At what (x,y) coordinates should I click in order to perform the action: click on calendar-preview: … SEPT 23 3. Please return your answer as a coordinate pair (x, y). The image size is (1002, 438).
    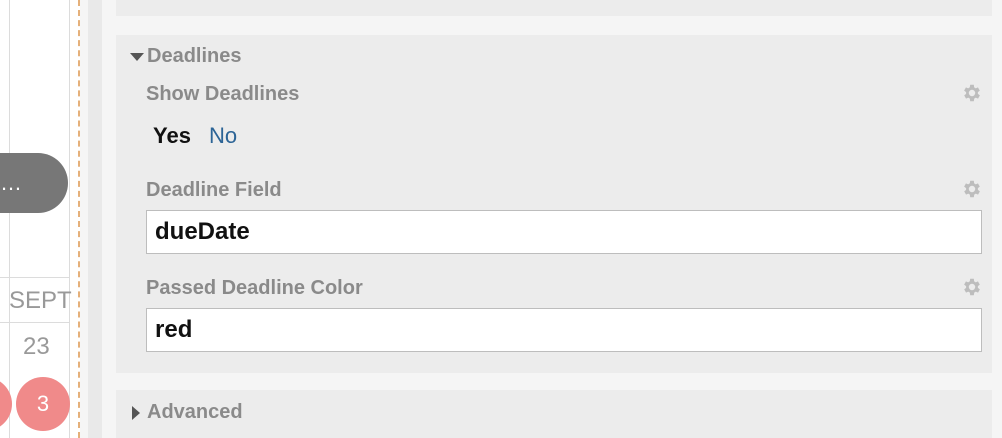
    Looking at the image, I should click on (40, 219).